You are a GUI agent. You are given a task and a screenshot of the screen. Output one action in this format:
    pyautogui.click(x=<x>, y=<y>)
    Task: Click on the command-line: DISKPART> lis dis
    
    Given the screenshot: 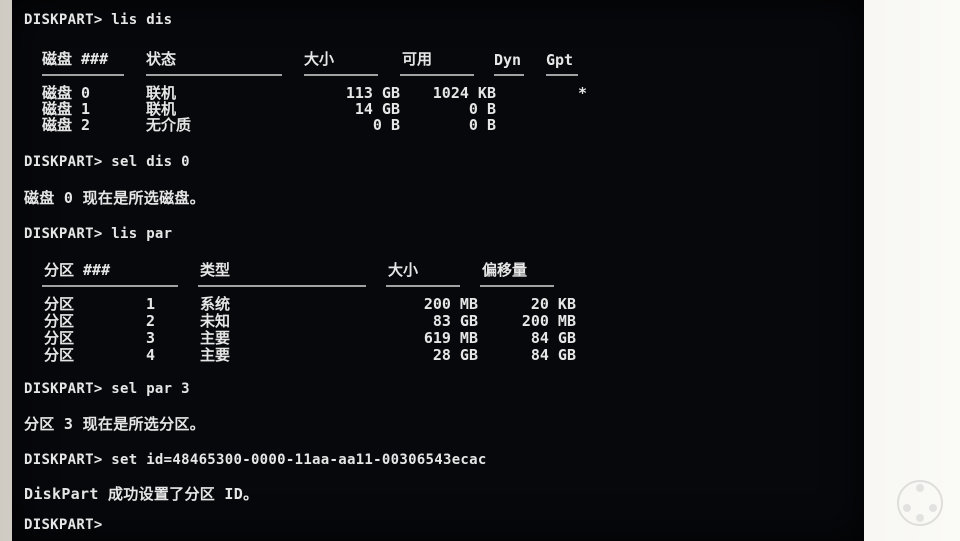 What is the action you would take?
    pyautogui.click(x=98, y=20)
    